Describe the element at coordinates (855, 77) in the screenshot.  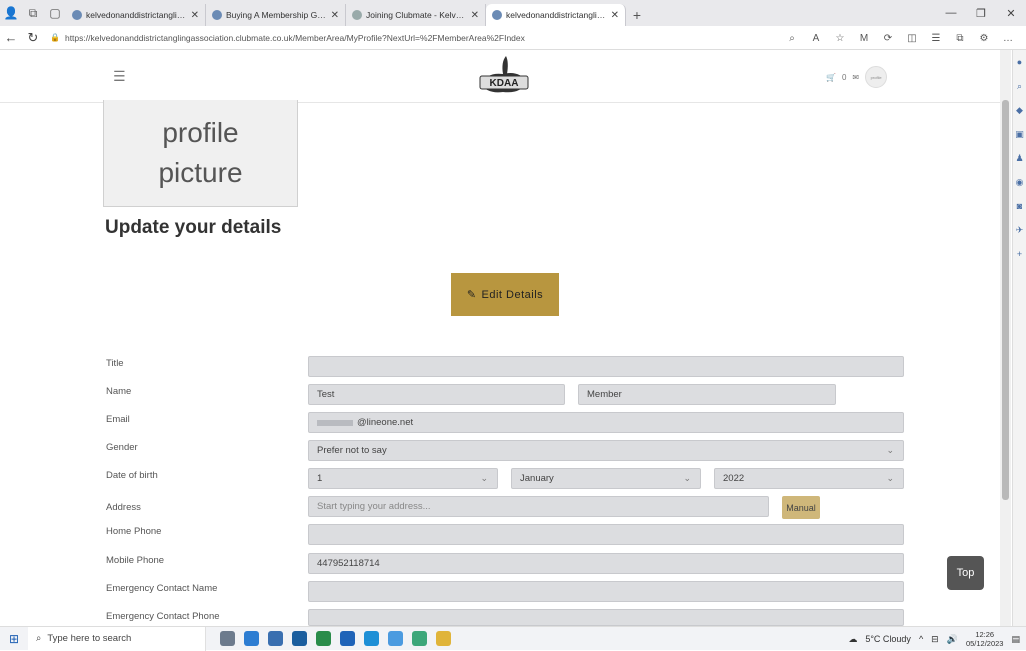
I see `mail-icon: ✉` at that location.